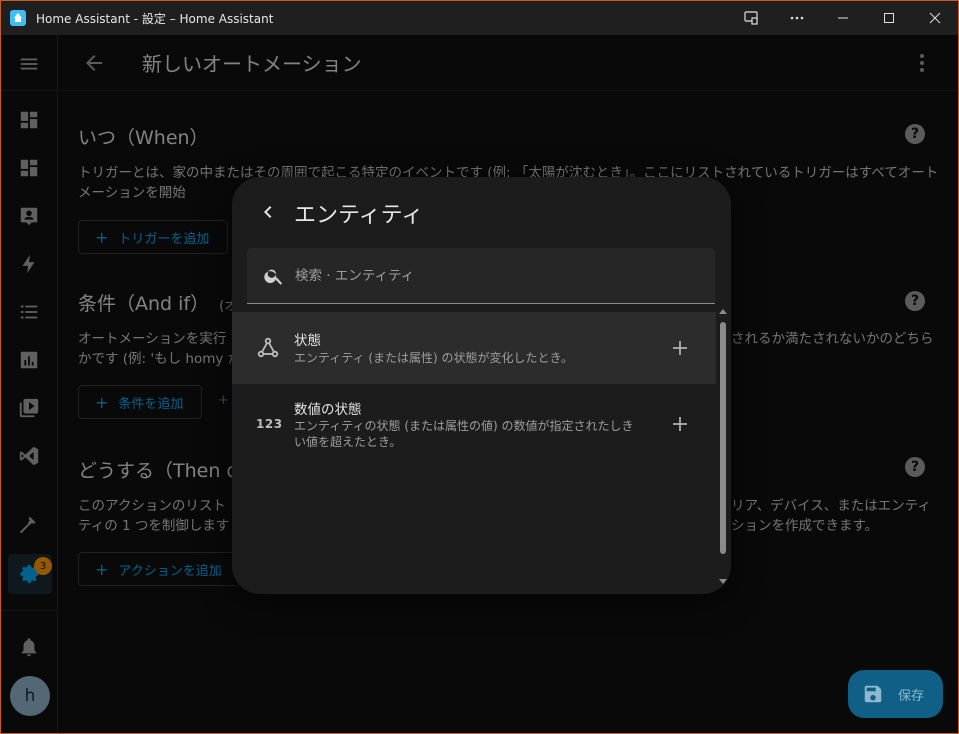  Describe the element at coordinates (18, 18) in the screenshot. I see `home-assistant-logo-icon` at that location.